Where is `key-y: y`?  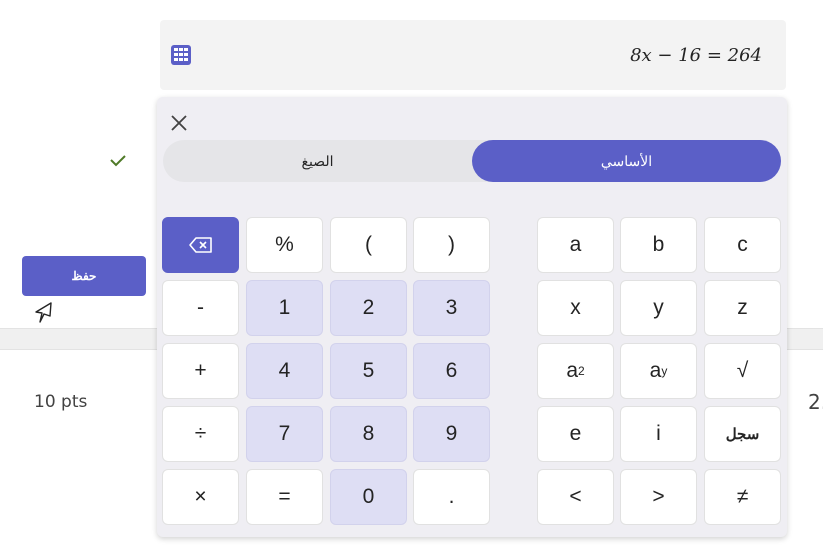 key-y: y is located at coordinates (658, 308).